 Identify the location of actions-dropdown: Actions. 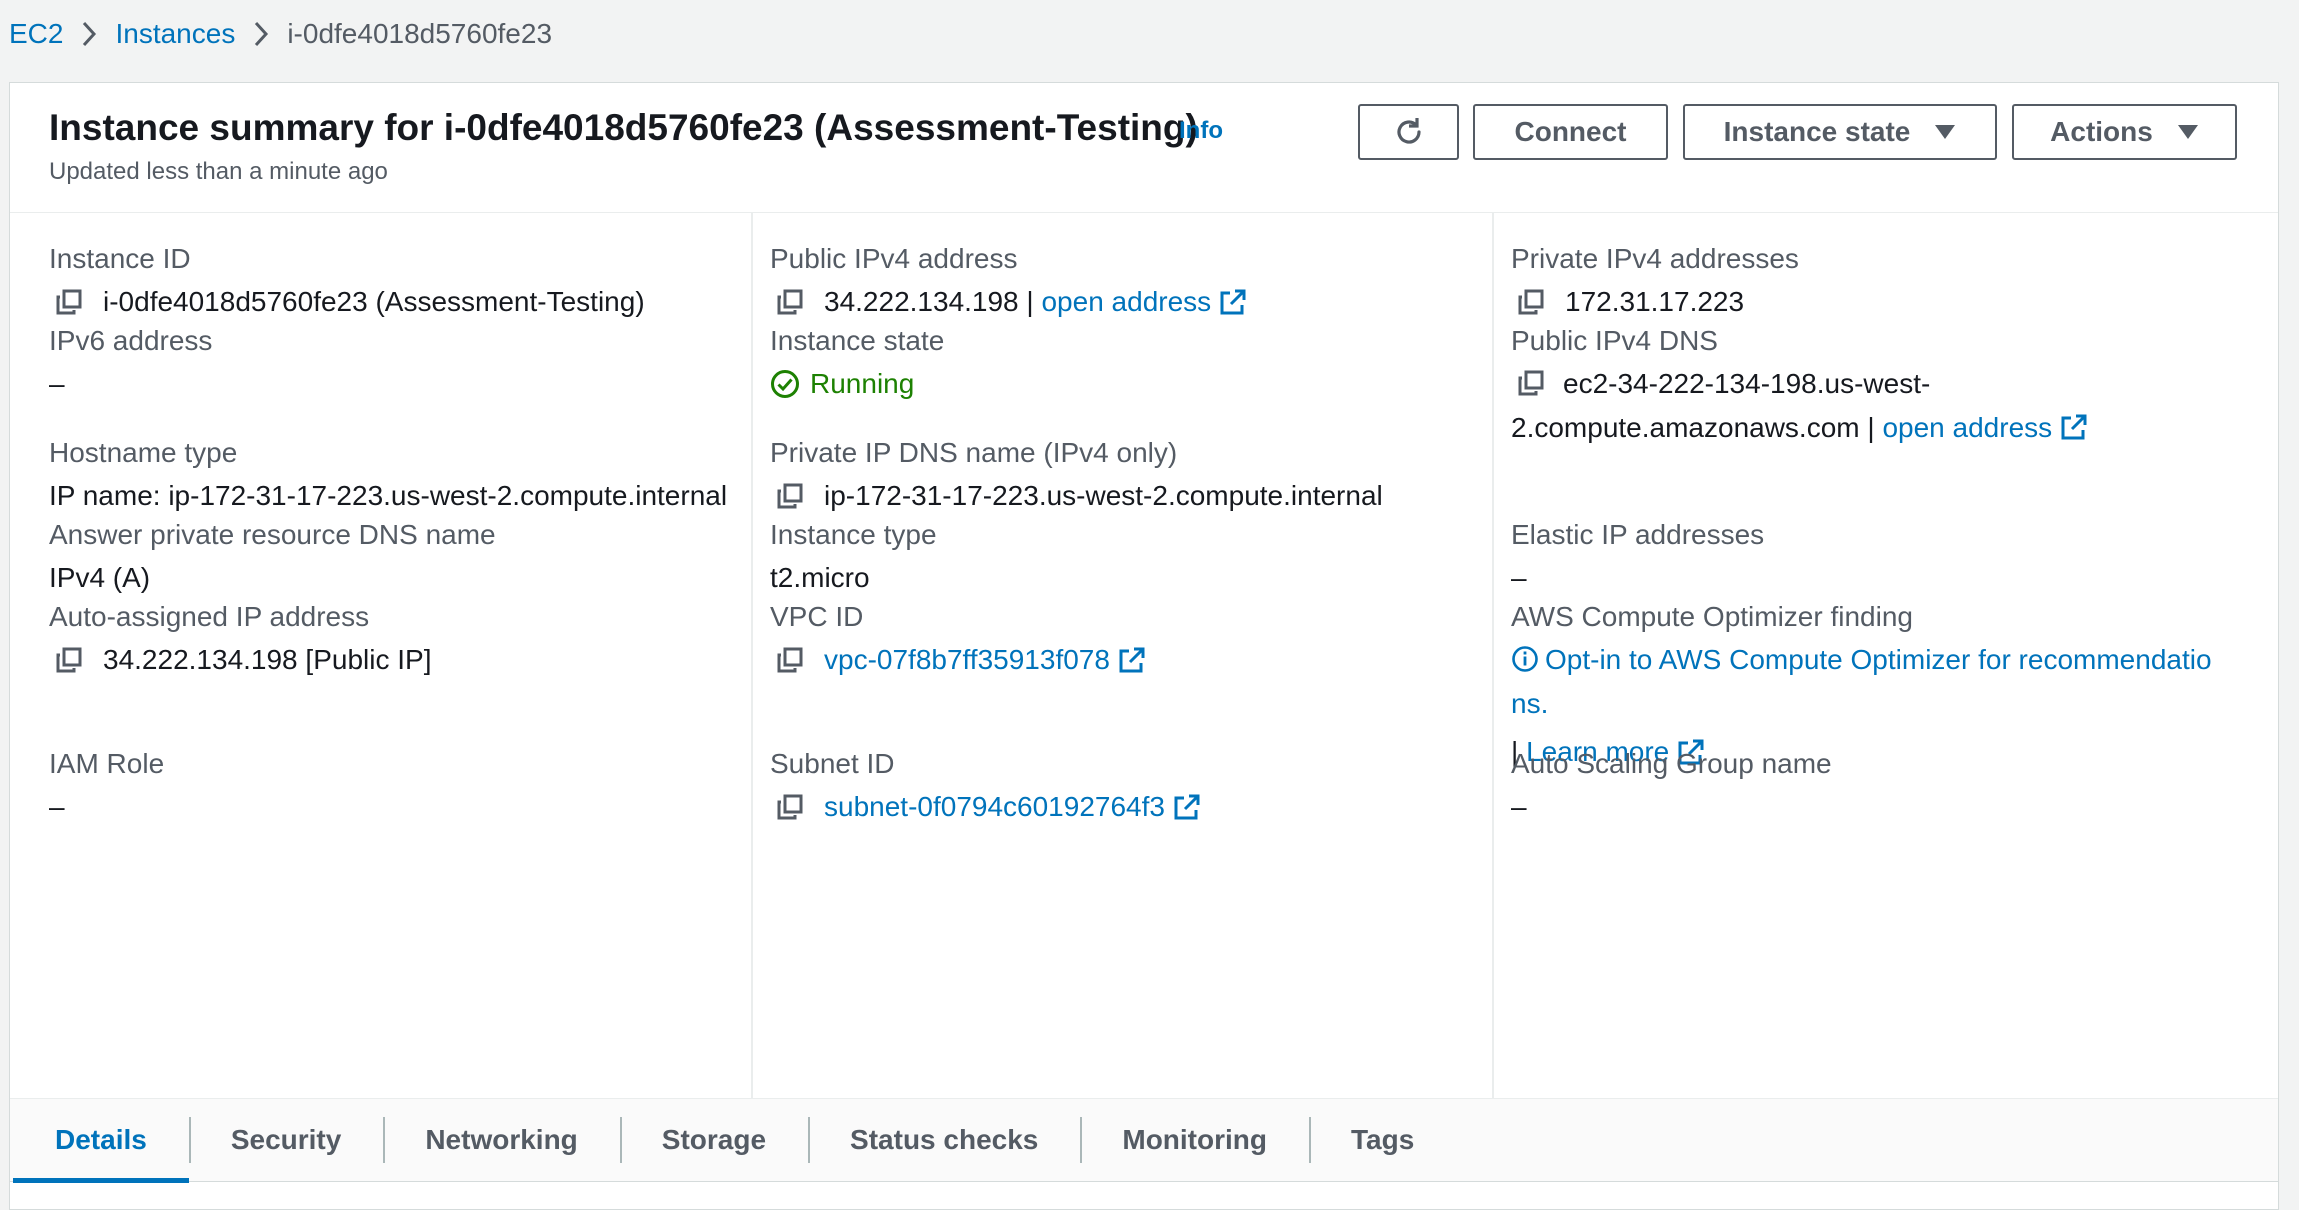
(2124, 132).